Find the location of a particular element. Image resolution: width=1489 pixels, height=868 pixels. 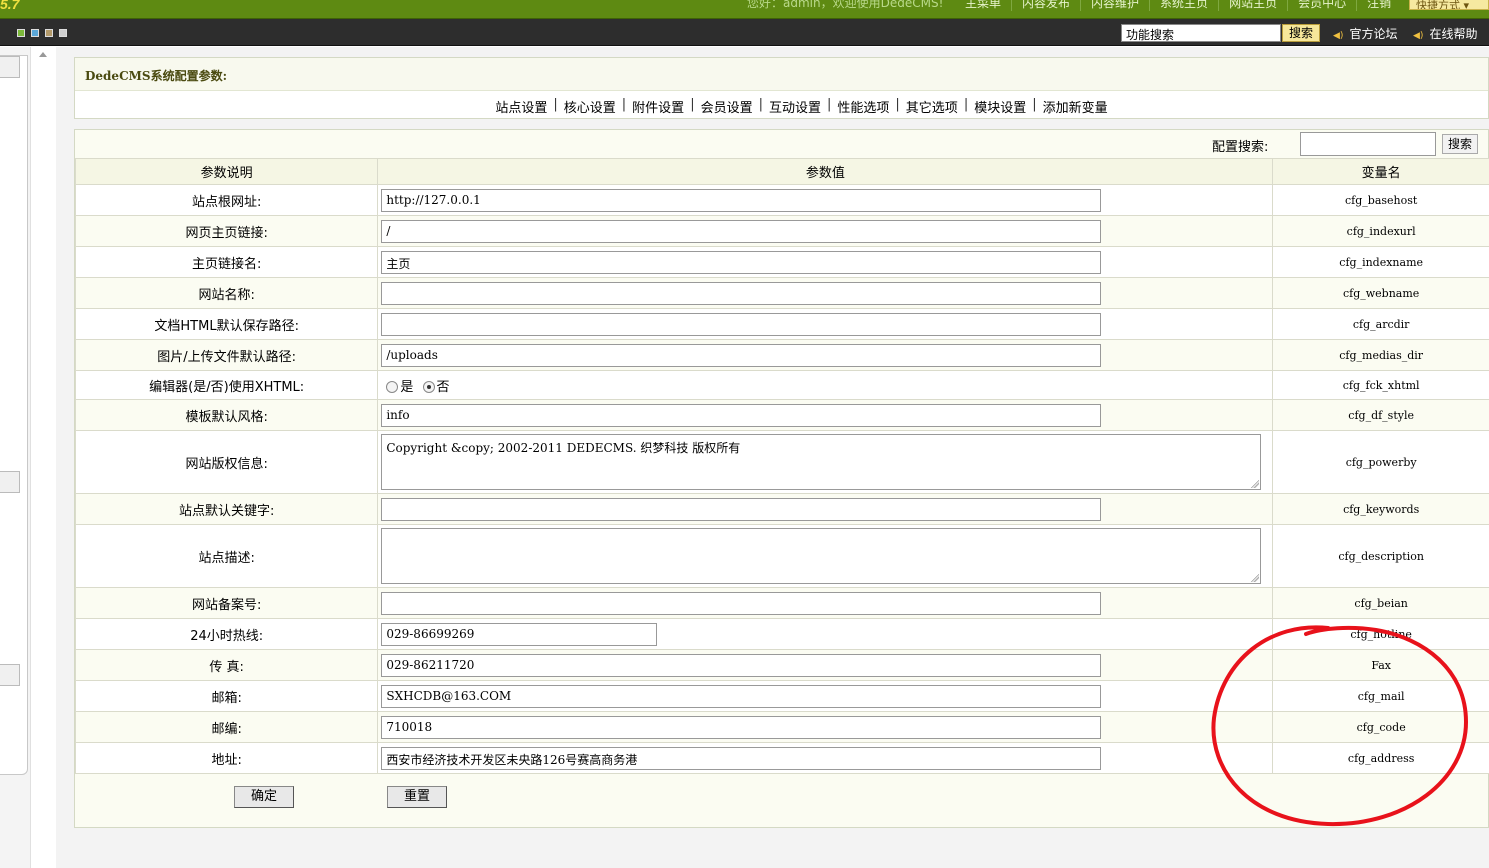

hotline-input: 029-86699269 is located at coordinates (519, 634).